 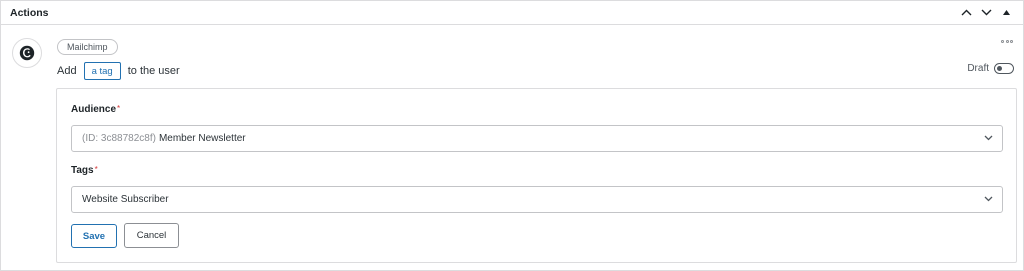 What do you see at coordinates (119, 138) in the screenshot?
I see `audience-id: (ID: 3c88782c8f)` at bounding box center [119, 138].